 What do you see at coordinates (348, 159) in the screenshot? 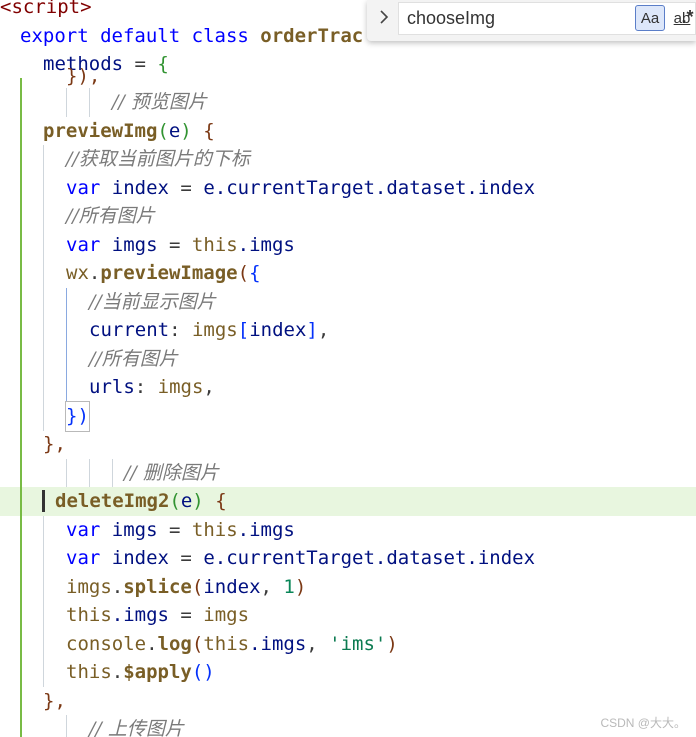
I see `code-line: //获取当前图片的下标` at bounding box center [348, 159].